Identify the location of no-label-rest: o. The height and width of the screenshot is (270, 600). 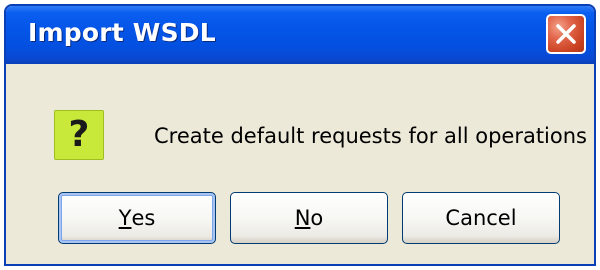
(317, 218).